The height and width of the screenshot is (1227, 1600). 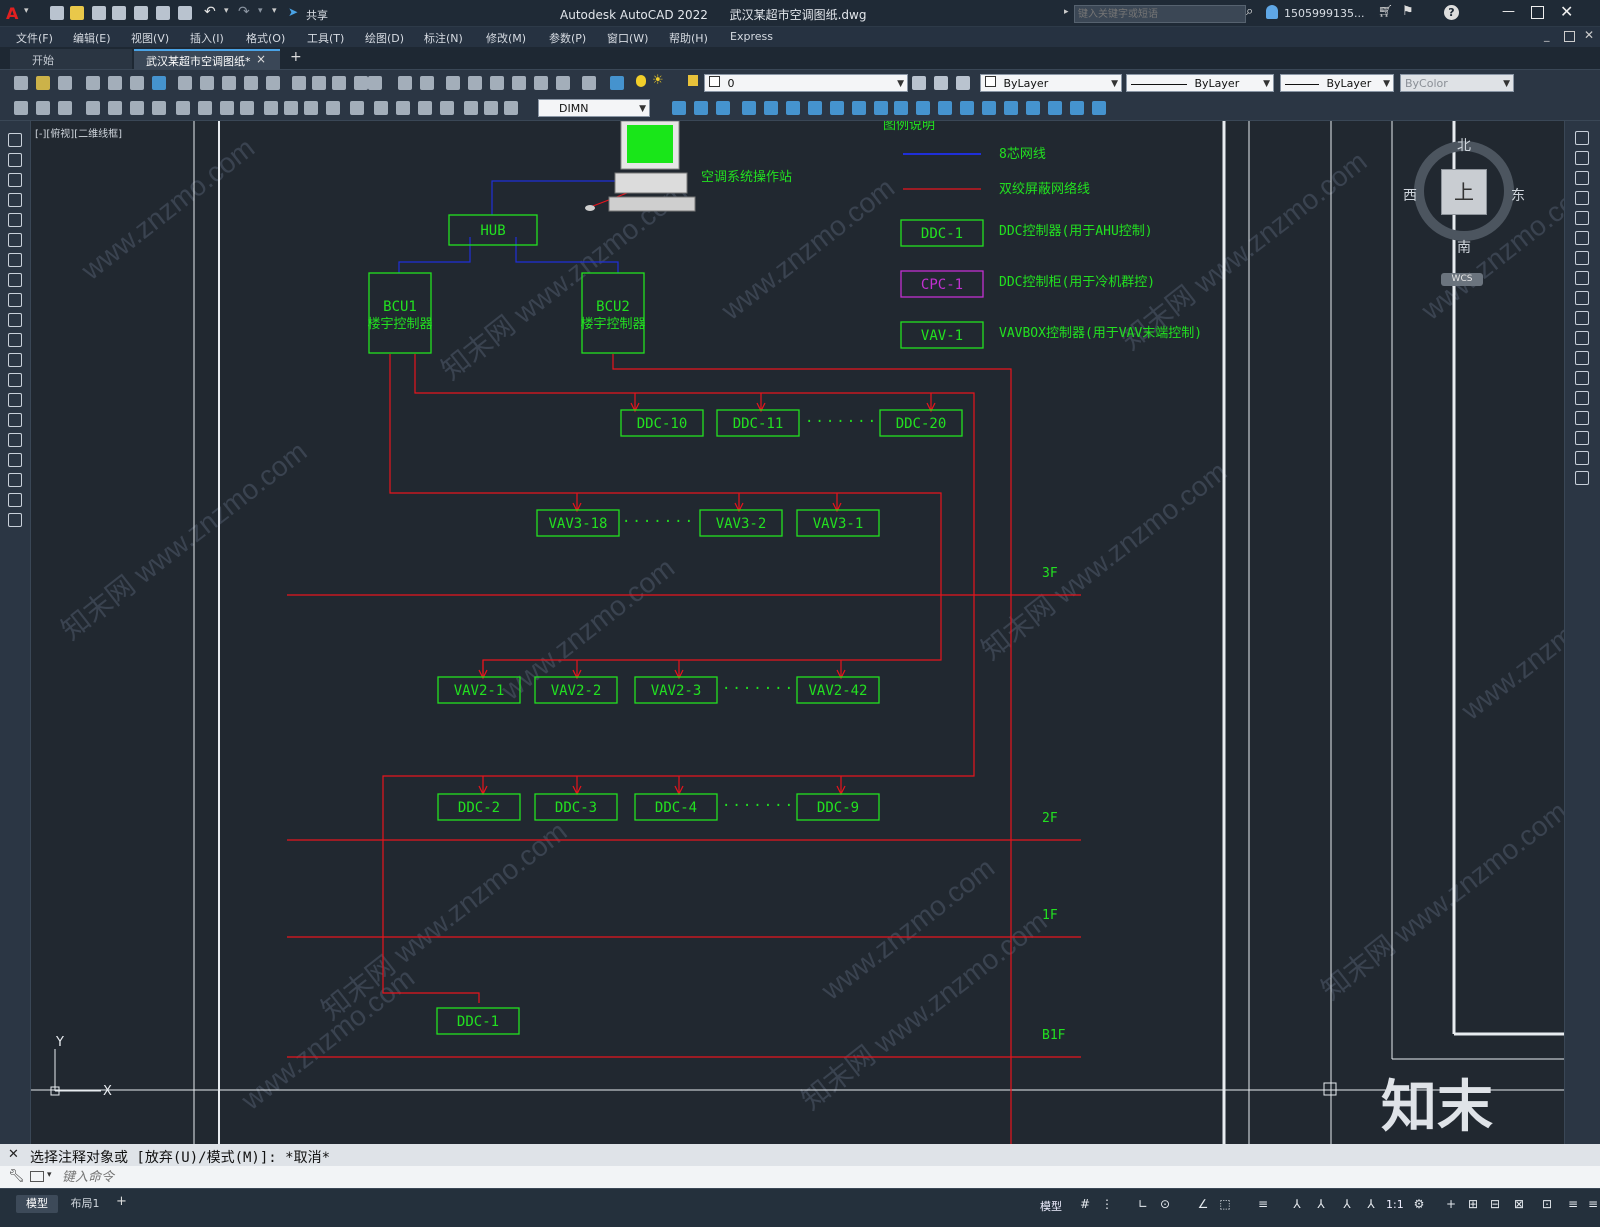 I want to click on modify-tool-10-icon, so click(x=1582, y=338).